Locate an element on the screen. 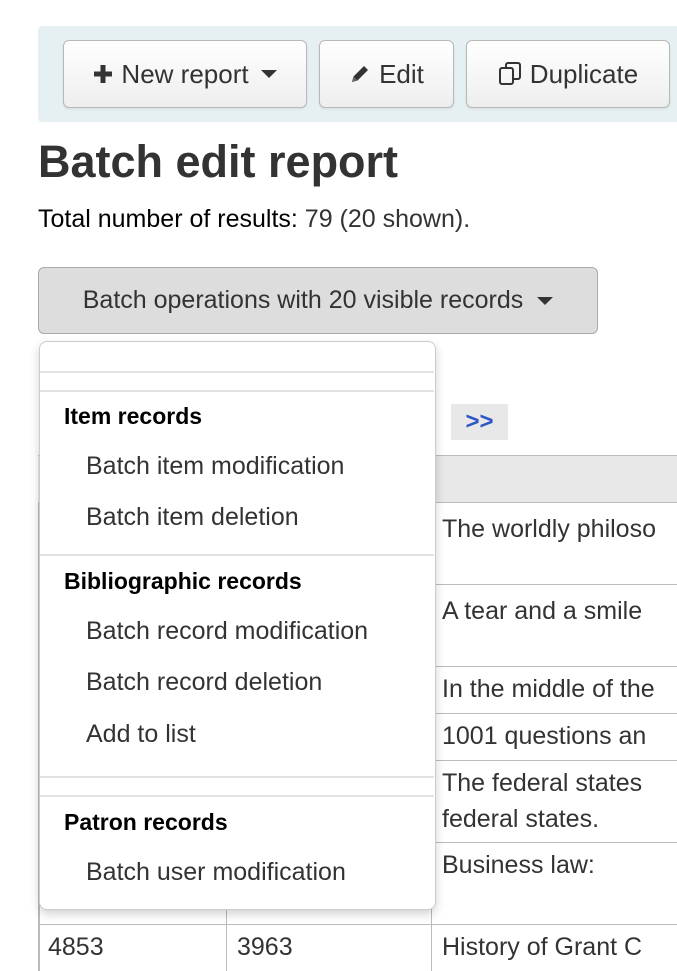 The height and width of the screenshot is (971, 677). new-report-label: New report is located at coordinates (185, 73).